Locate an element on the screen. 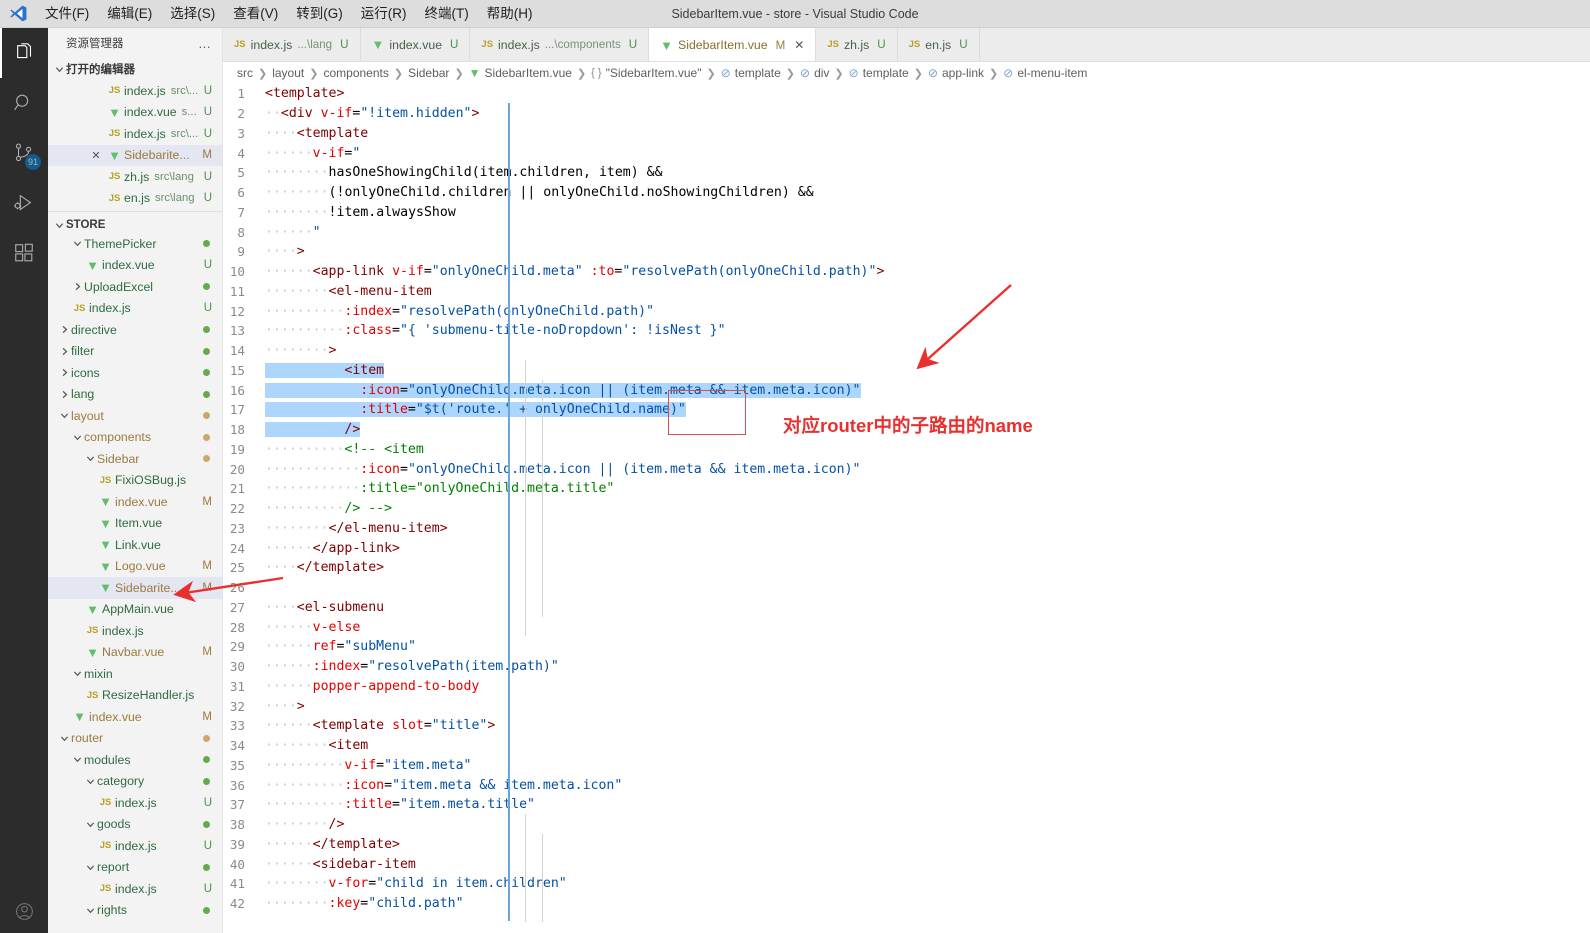 Image resolution: width=1590 pixels, height=933 pixels. tree-folder-row: ThemePicker is located at coordinates (135, 244).